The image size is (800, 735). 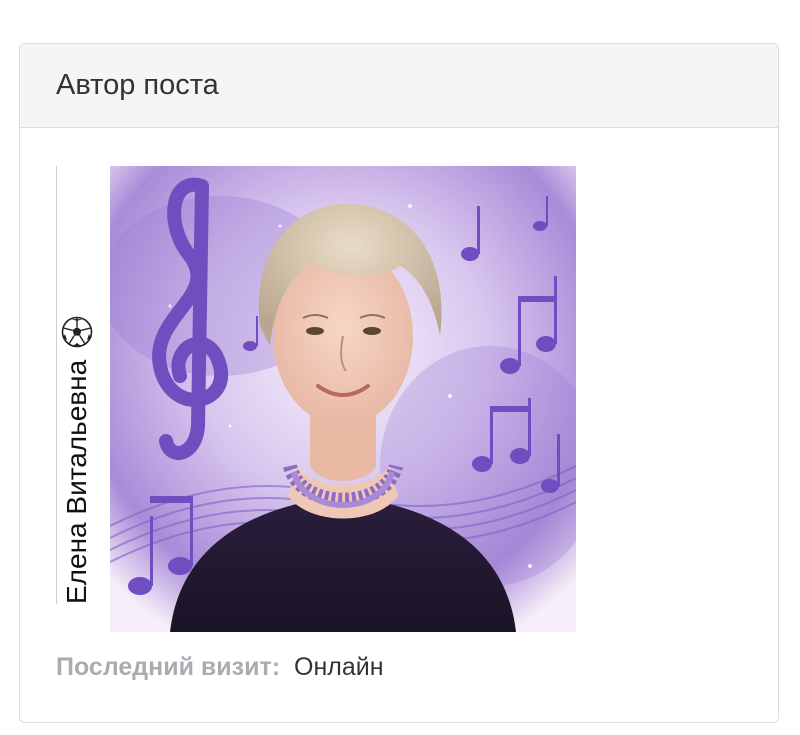 What do you see at coordinates (137, 85) in the screenshot?
I see `card-title: Автор поста` at bounding box center [137, 85].